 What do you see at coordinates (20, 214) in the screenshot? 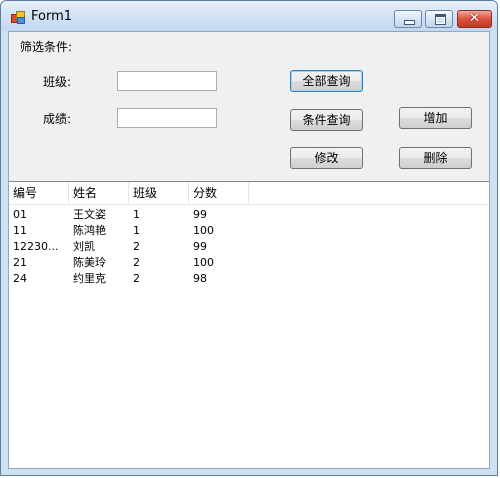
I see `cell-id: 01` at bounding box center [20, 214].